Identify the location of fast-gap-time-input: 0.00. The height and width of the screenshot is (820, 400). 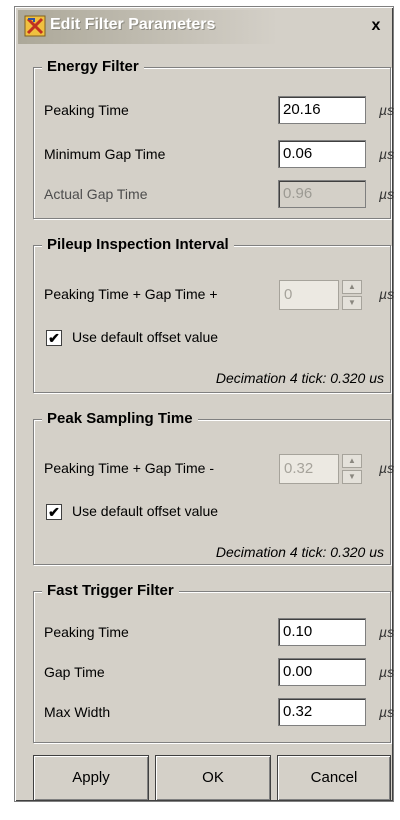
(322, 672).